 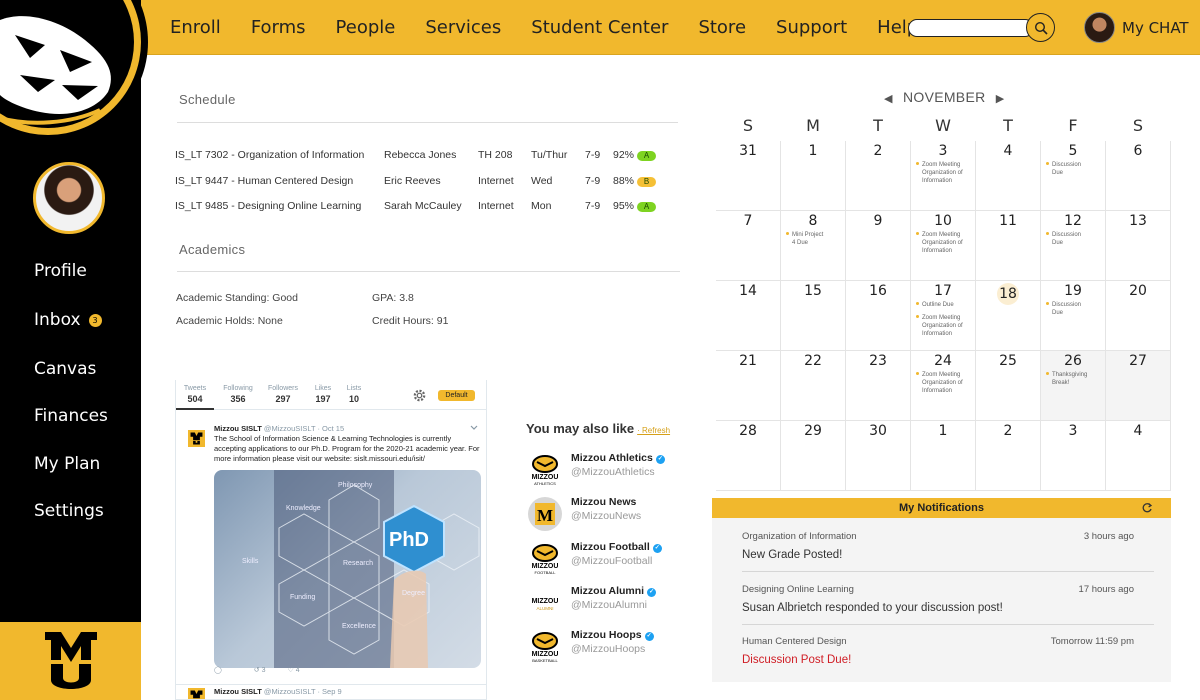 What do you see at coordinates (1040, 27) in the screenshot?
I see `search-button` at bounding box center [1040, 27].